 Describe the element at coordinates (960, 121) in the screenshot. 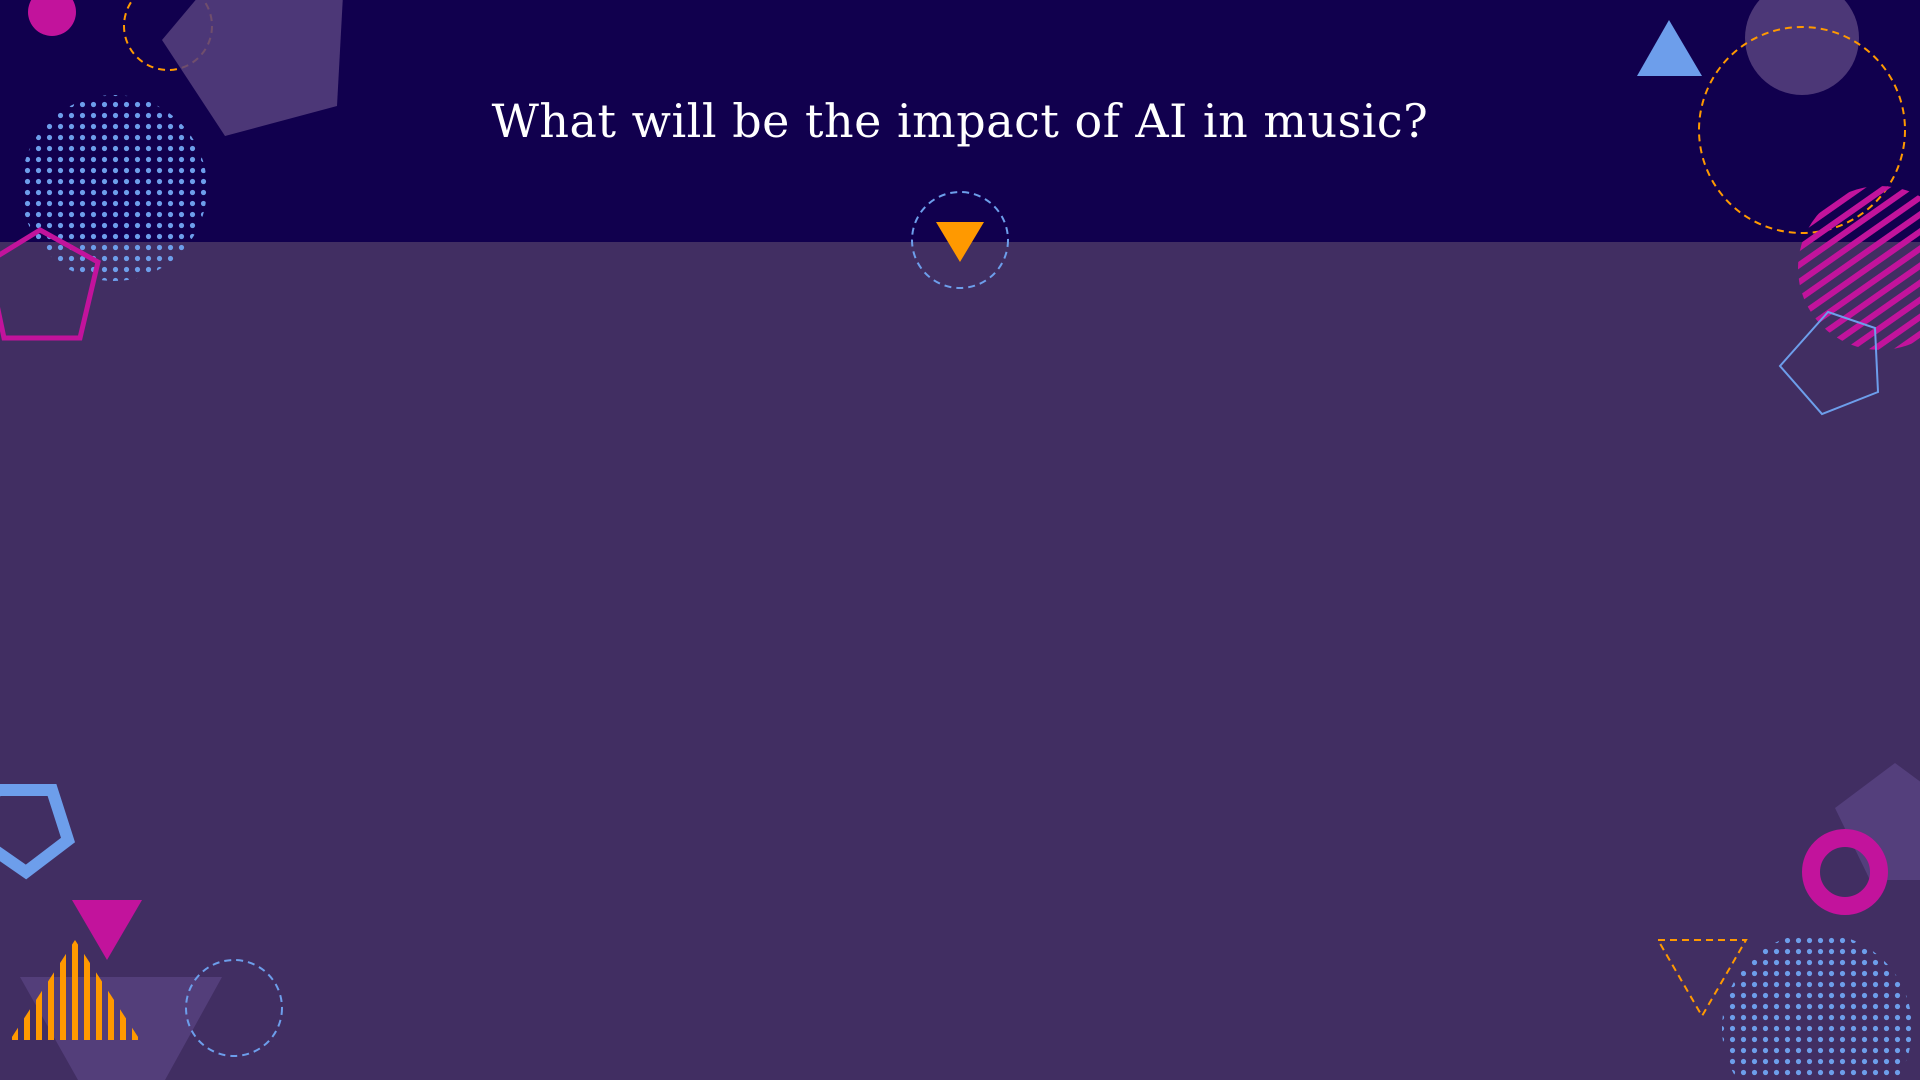

I see `slide-title: What will be the impact of AI in music?` at that location.